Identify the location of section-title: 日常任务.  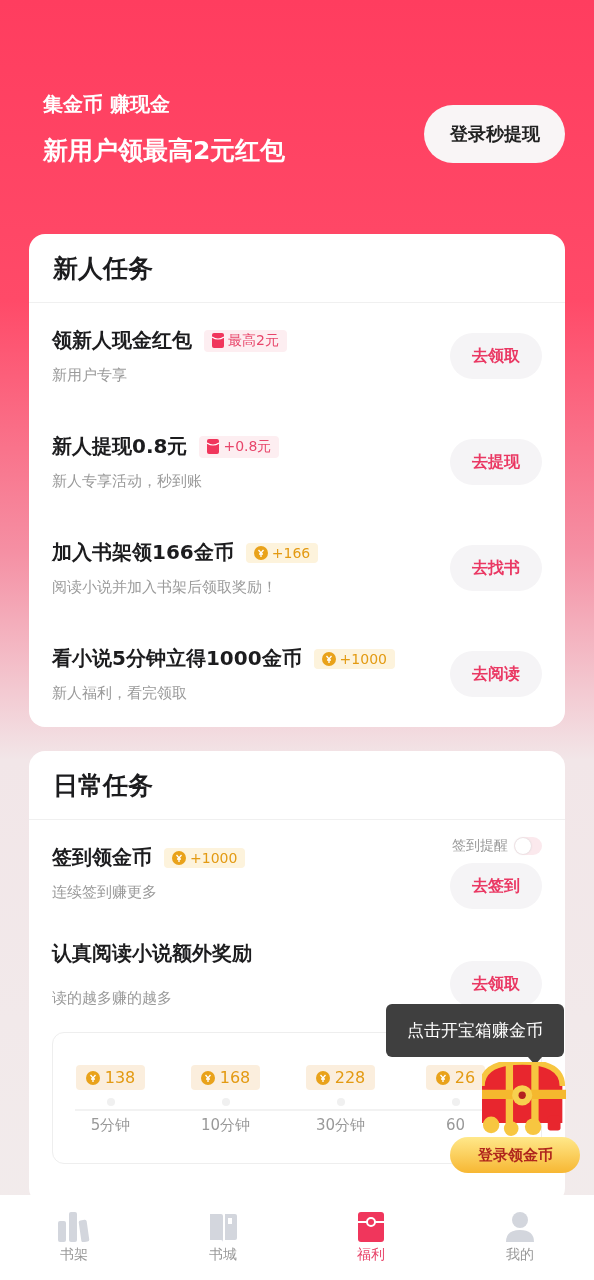
(297, 785).